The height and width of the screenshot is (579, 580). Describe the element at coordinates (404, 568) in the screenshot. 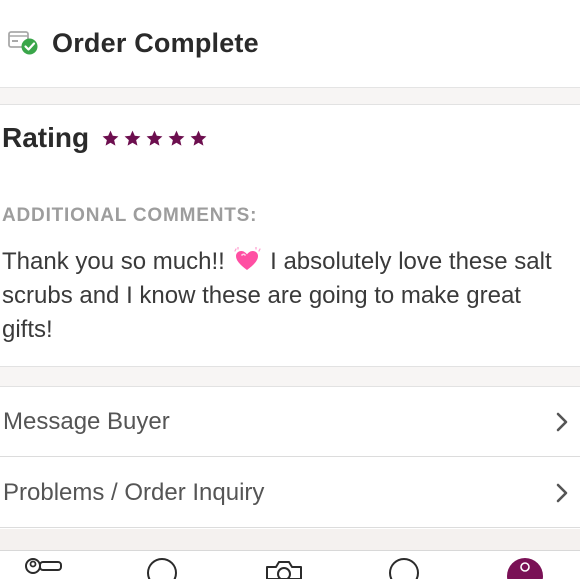

I see `chat-icon` at that location.